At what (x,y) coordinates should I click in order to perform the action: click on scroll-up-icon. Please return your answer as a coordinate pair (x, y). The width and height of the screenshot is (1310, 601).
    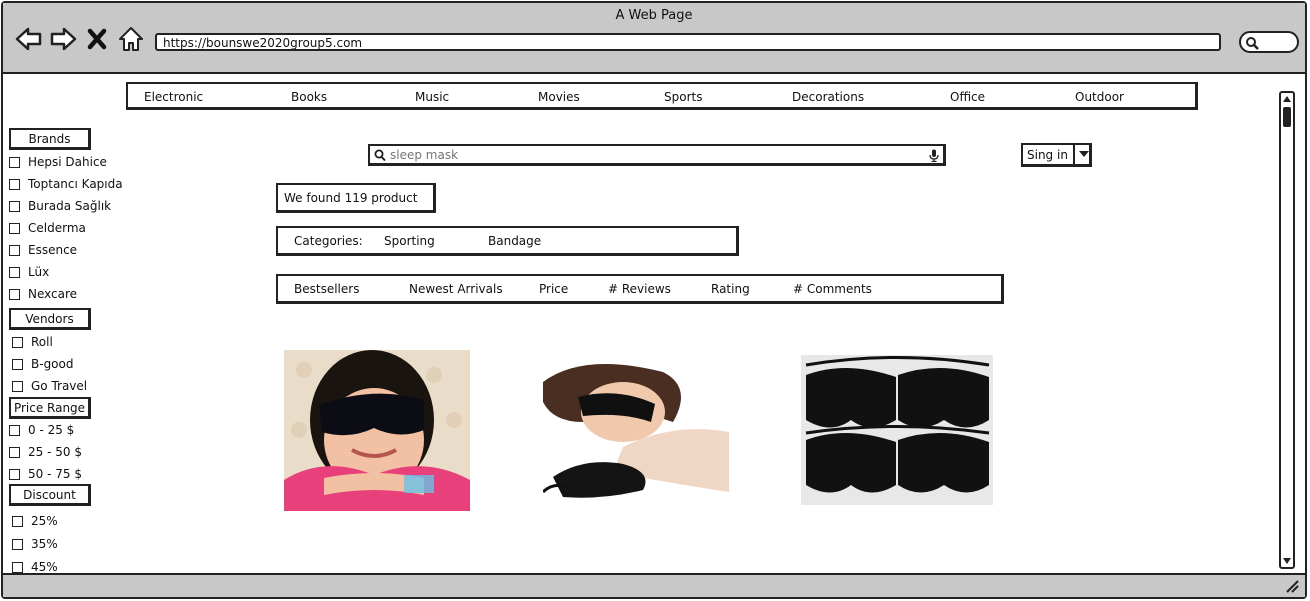
    Looking at the image, I should click on (1287, 99).